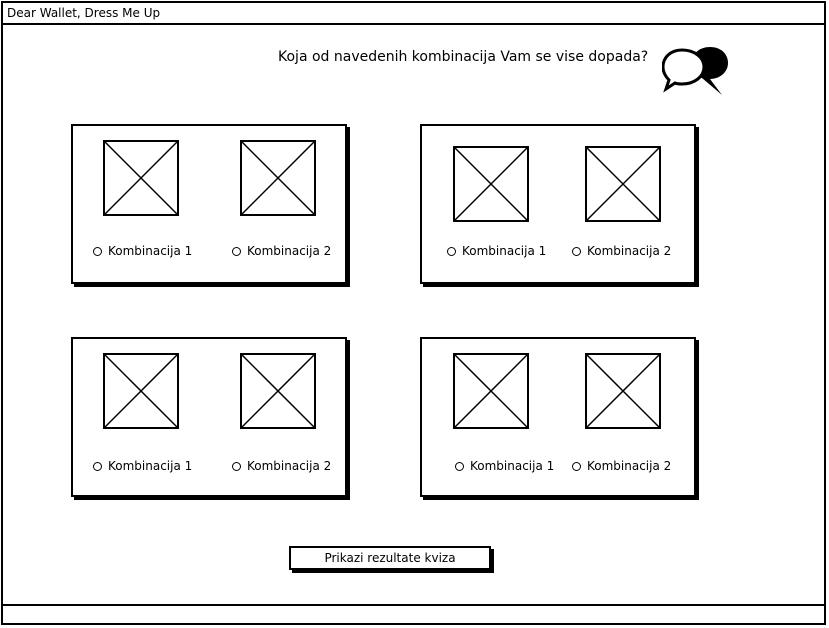 Image resolution: width=829 pixels, height=628 pixels. Describe the element at coordinates (558, 417) in the screenshot. I see `combination-panel-4: Kombinacija 1 Kombinacija 2` at that location.